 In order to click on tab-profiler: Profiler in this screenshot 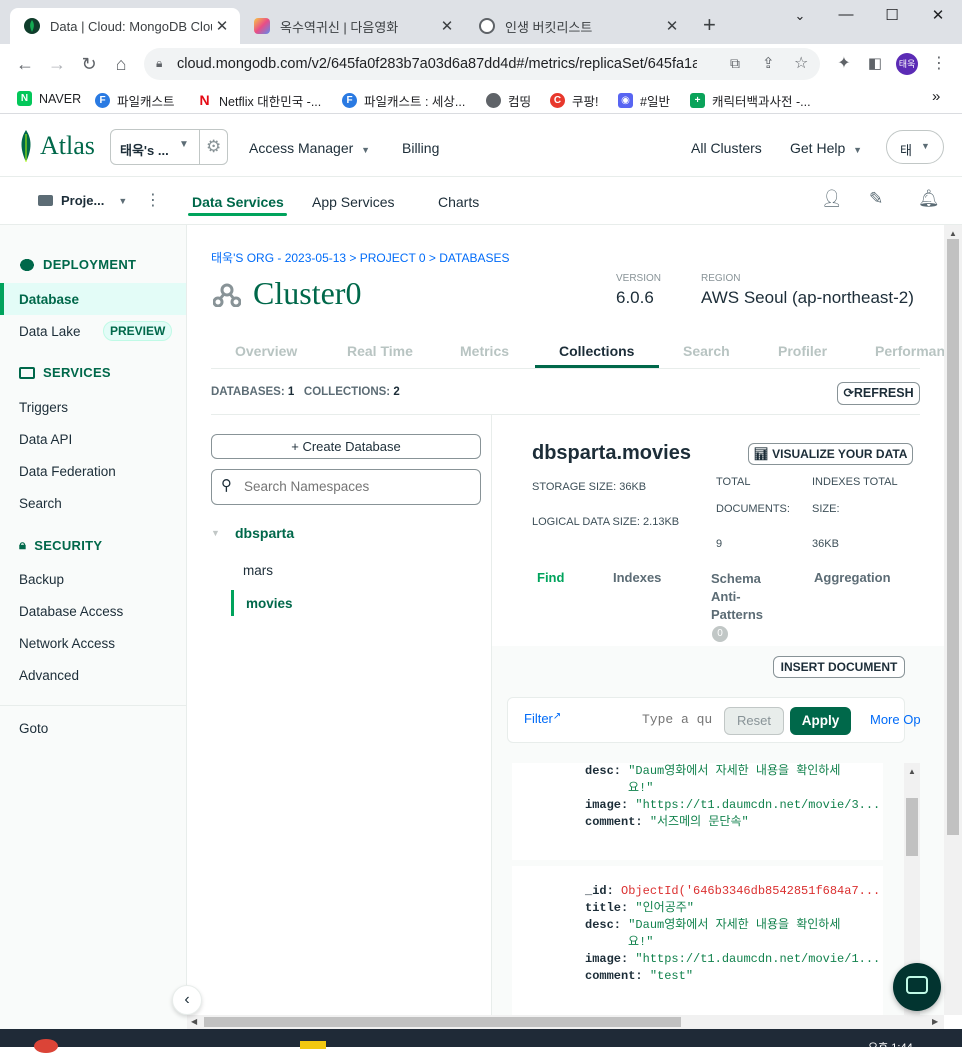, I will do `click(802, 351)`.